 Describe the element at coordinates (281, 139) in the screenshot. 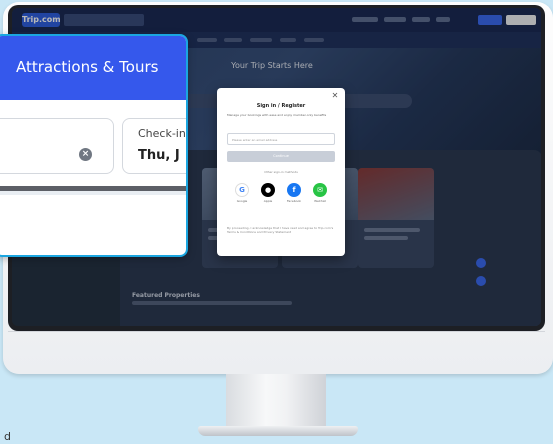

I see `email-field: Please enter an email address` at that location.